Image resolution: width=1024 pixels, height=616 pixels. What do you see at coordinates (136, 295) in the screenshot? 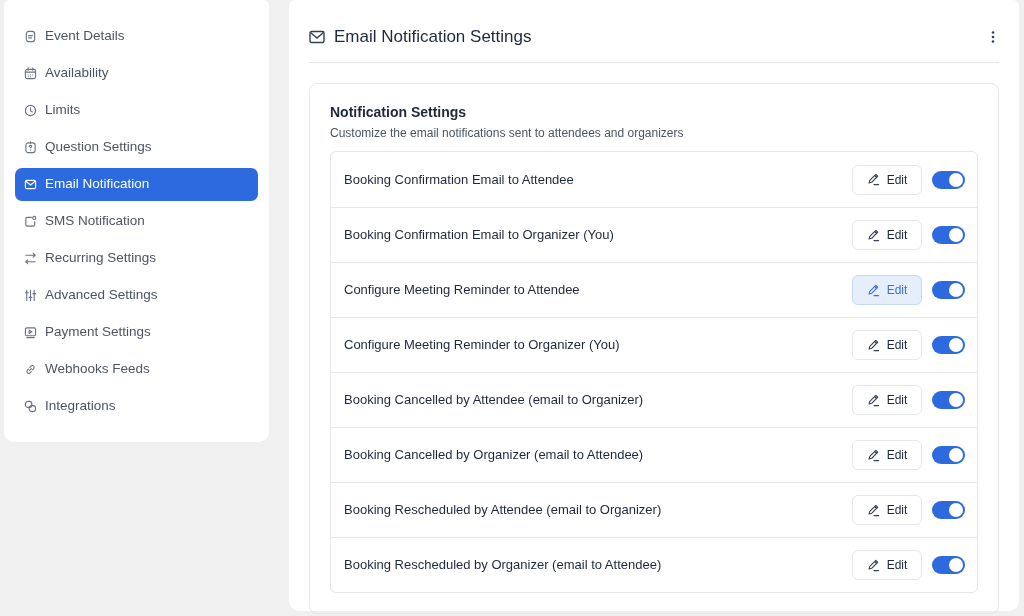
I see `sidebar-item: Advanced Settings` at bounding box center [136, 295].